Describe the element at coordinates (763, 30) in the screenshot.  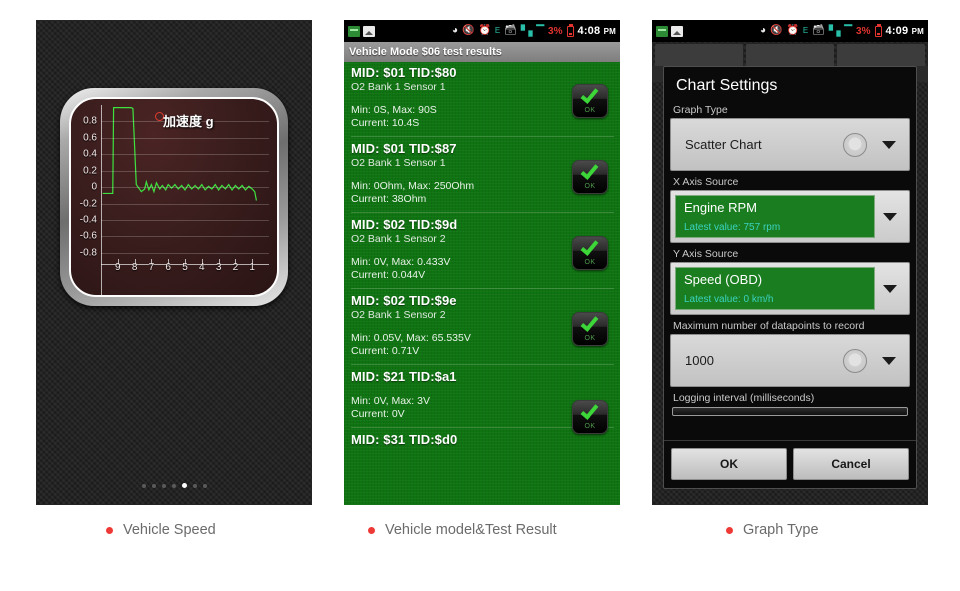
I see `bluetooth-icon: ◕` at that location.